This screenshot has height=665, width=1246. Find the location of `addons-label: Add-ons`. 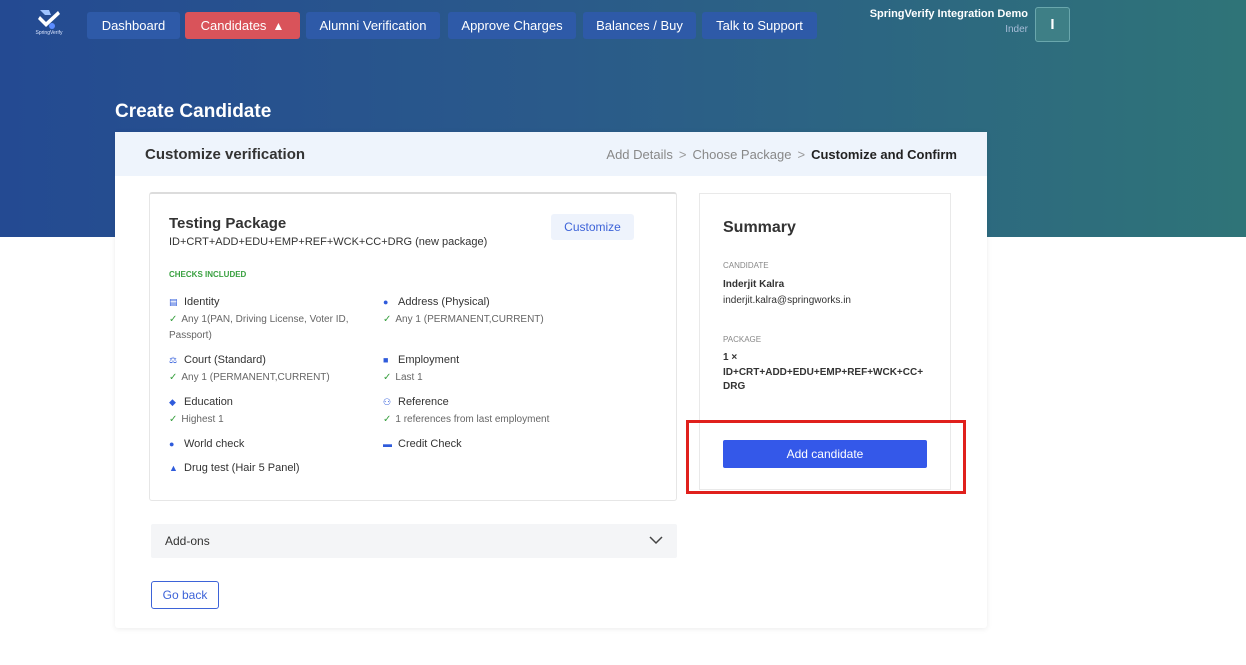

addons-label: Add-ons is located at coordinates (187, 541).